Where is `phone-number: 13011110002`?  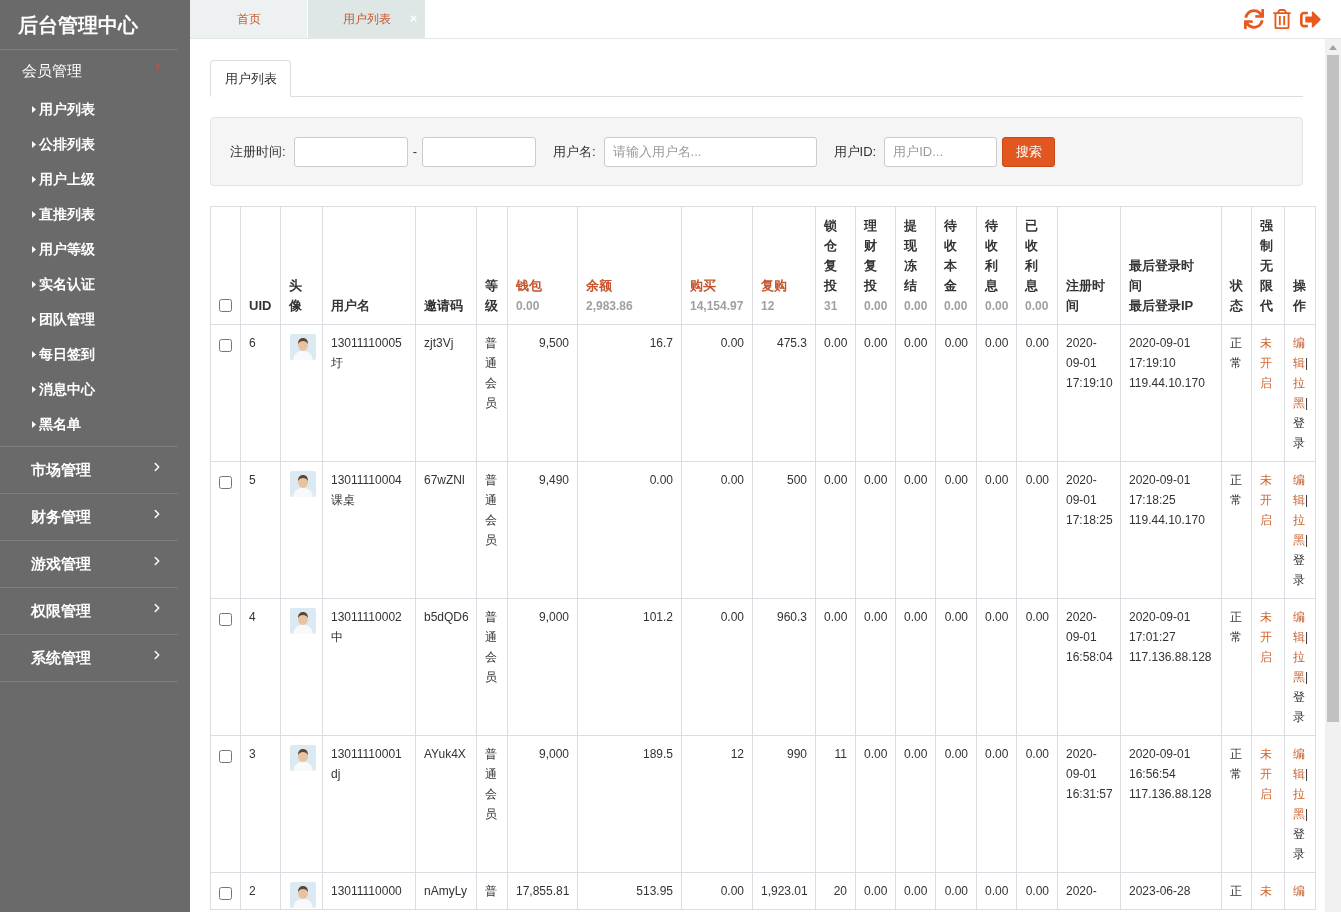 phone-number: 13011110002 is located at coordinates (366, 617).